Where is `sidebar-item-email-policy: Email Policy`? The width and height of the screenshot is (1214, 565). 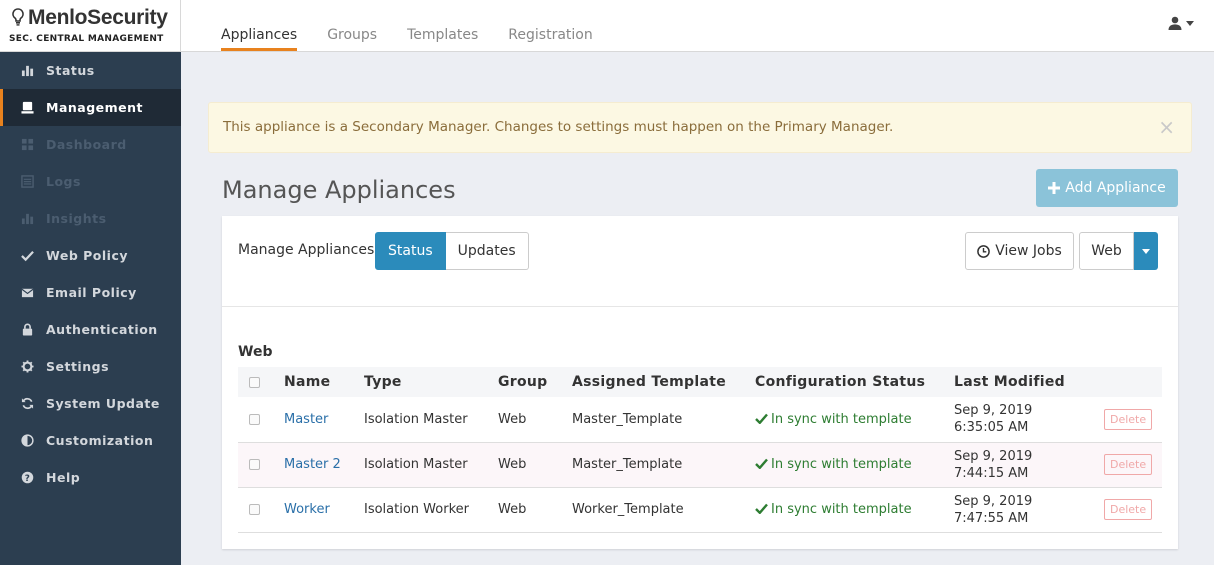 sidebar-item-email-policy: Email Policy is located at coordinates (90, 292).